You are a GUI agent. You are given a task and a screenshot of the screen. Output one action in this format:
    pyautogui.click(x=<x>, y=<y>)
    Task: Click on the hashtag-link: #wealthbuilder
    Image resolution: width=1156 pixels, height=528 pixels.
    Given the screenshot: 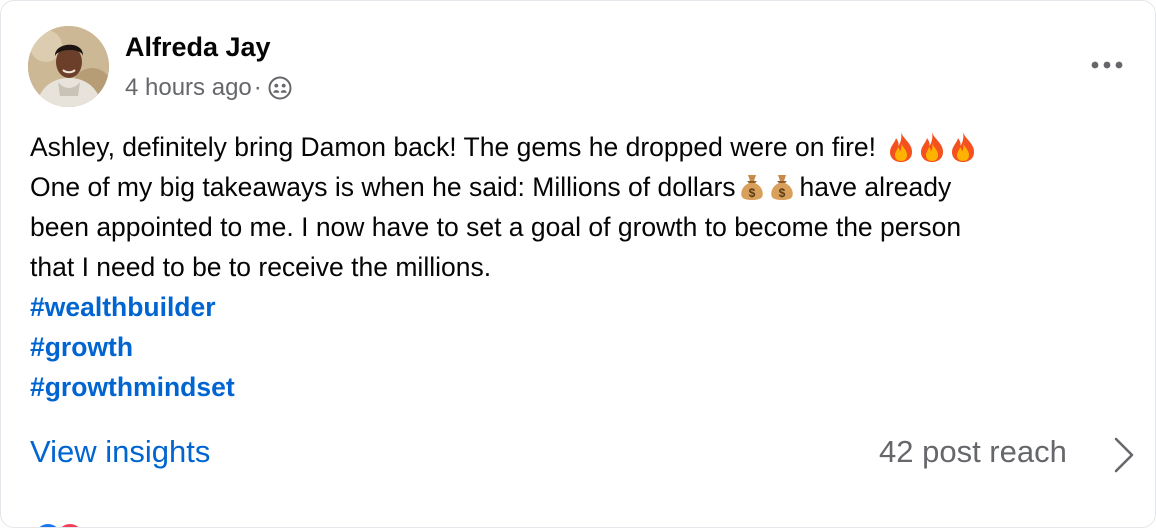 What is the action you would take?
    pyautogui.click(x=585, y=307)
    